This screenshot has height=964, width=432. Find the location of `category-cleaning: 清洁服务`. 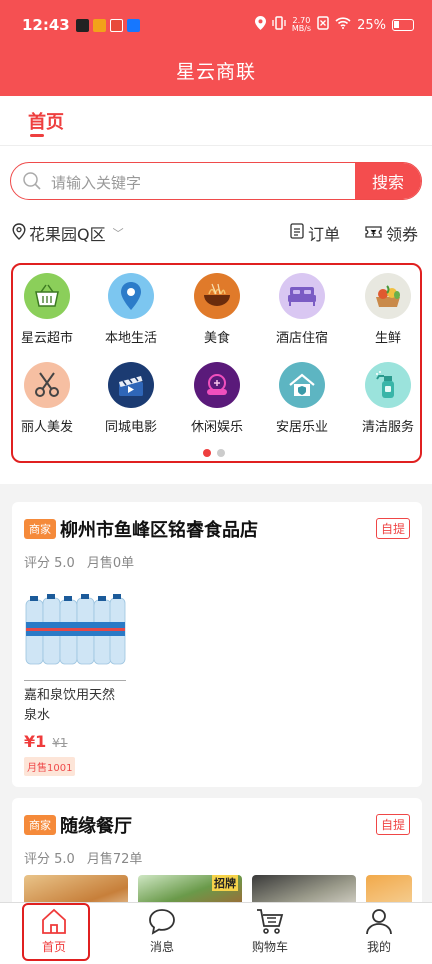

category-cleaning: 清洁服务 is located at coordinates (388, 398).